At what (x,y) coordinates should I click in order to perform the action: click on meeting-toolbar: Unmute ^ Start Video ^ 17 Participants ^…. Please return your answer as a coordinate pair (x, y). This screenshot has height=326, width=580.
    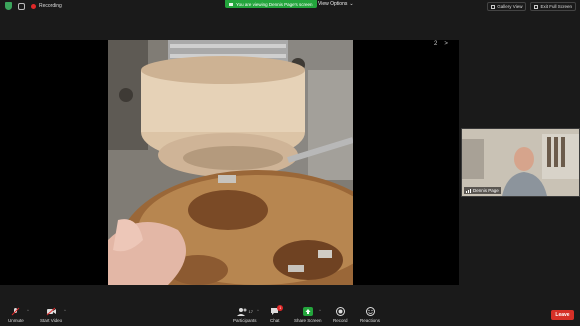
    Looking at the image, I should click on (290, 313).